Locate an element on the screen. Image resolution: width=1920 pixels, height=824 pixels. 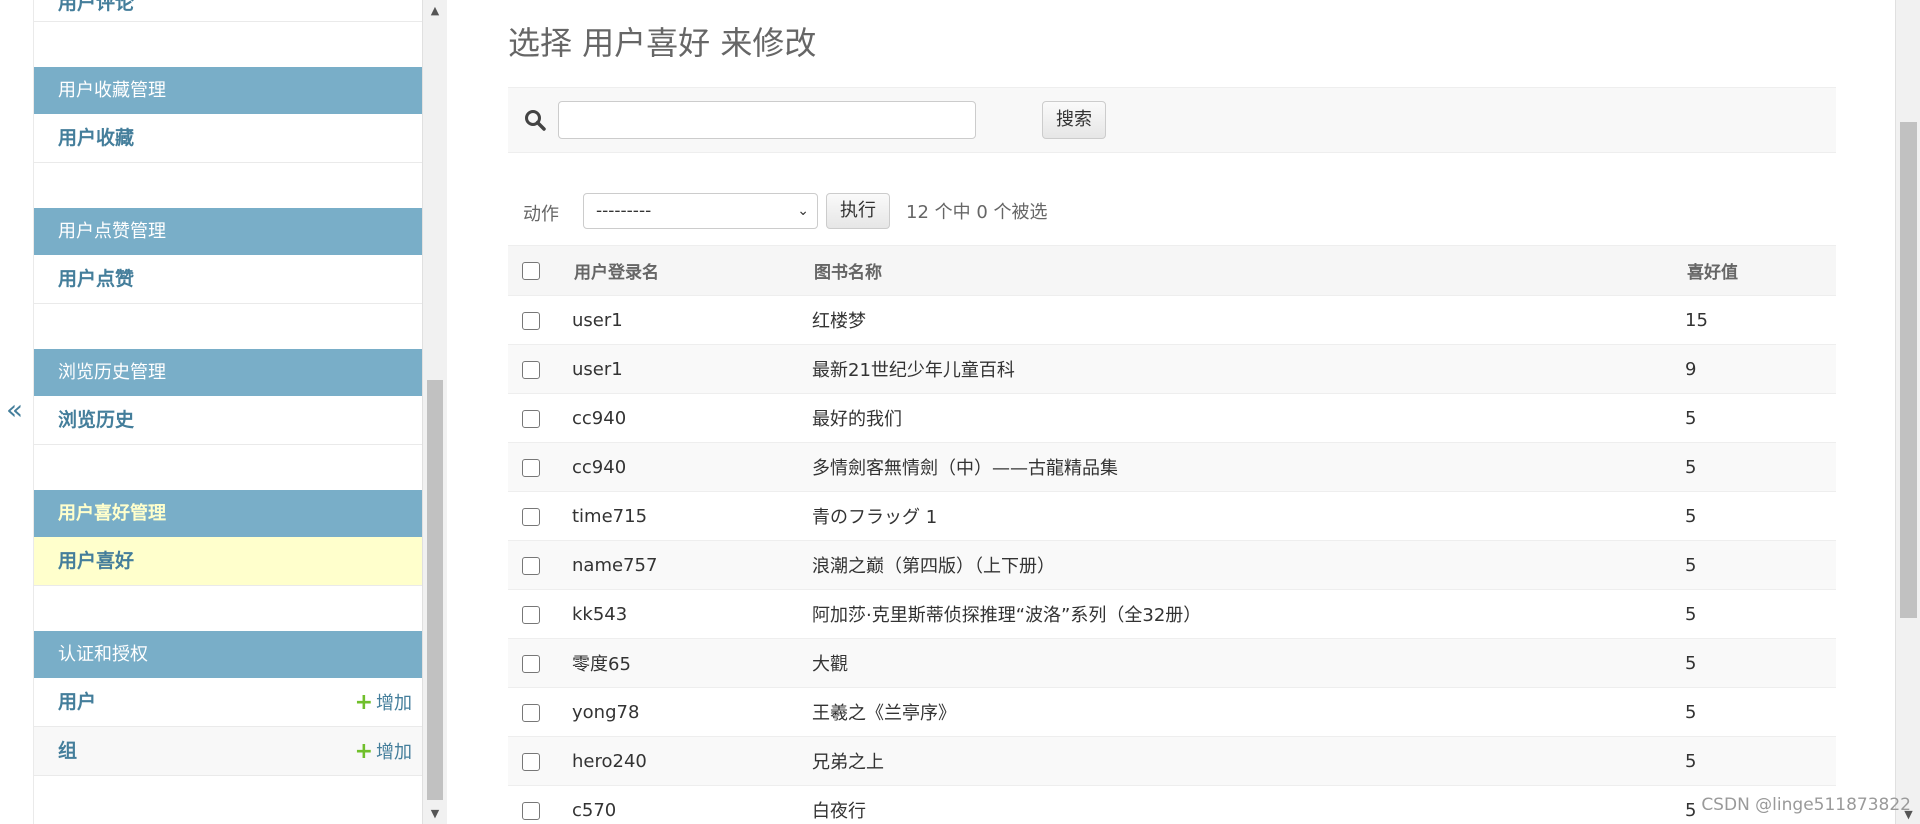
cell-user: name757 is located at coordinates (692, 565).